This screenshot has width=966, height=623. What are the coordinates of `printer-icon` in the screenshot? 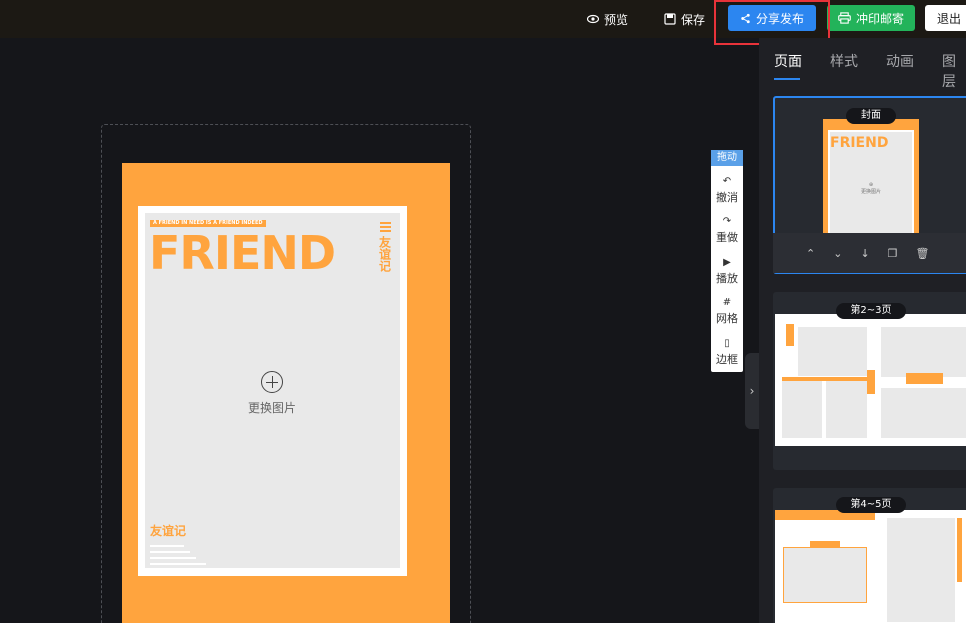 It's located at (844, 18).